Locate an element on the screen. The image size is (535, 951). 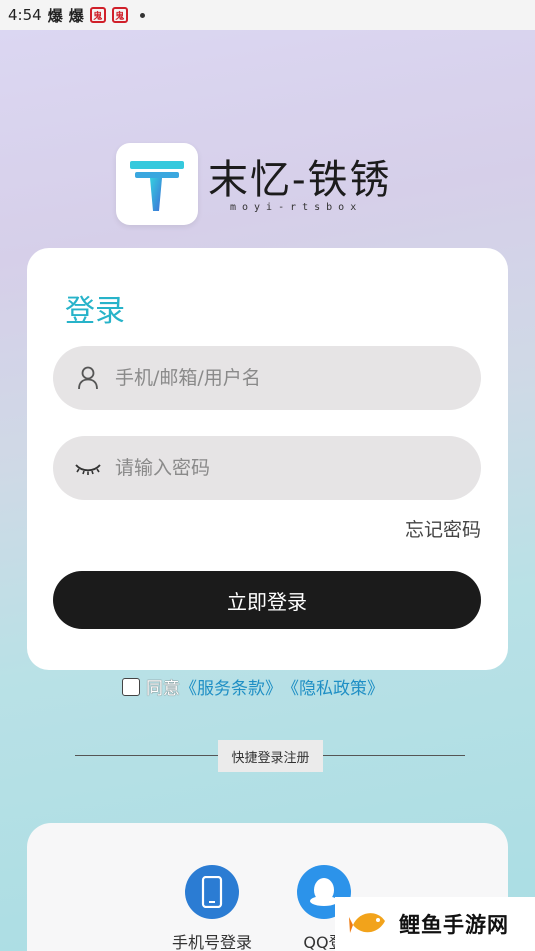
privacy-policy-link: 《隐私政策》 is located at coordinates (333, 686).